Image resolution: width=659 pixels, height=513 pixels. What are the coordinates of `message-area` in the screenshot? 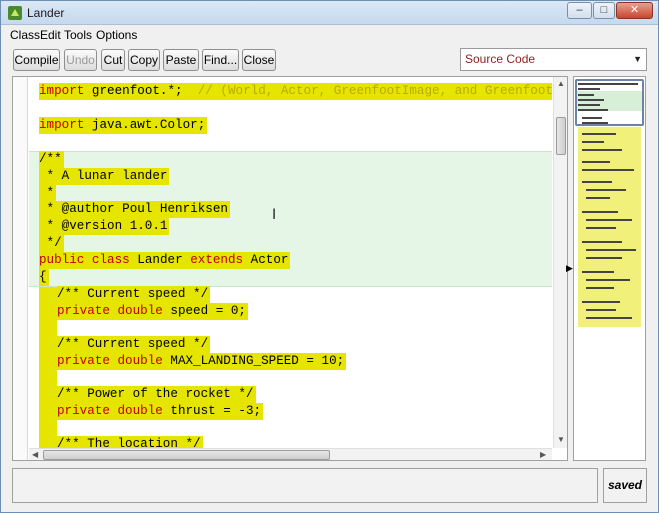 It's located at (305, 485).